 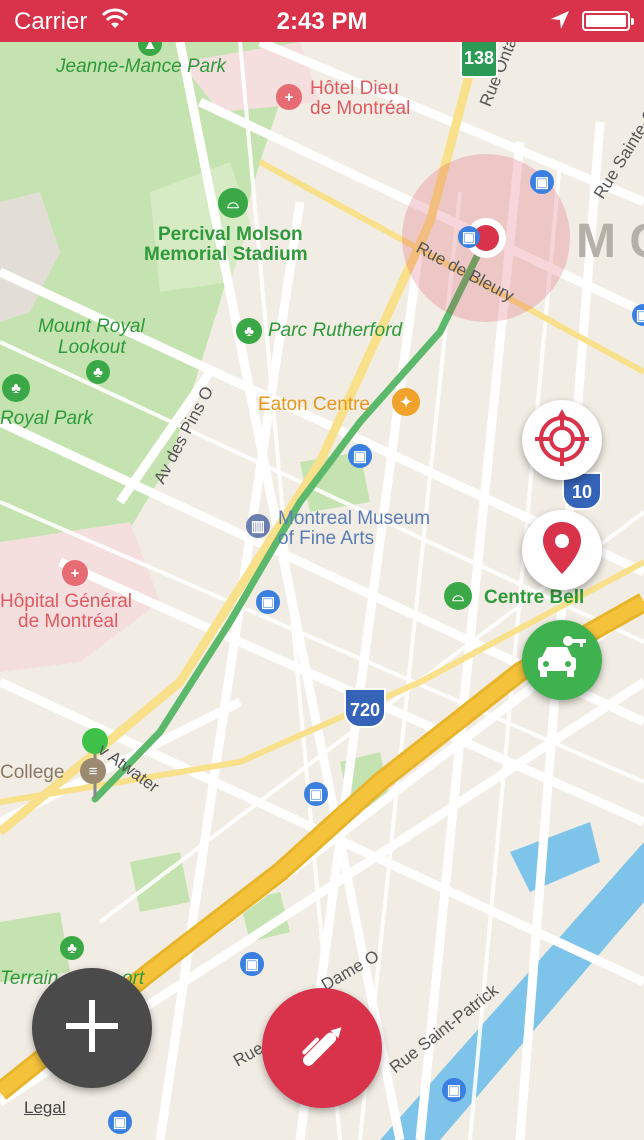 What do you see at coordinates (32, 773) in the screenshot?
I see `place-college: College` at bounding box center [32, 773].